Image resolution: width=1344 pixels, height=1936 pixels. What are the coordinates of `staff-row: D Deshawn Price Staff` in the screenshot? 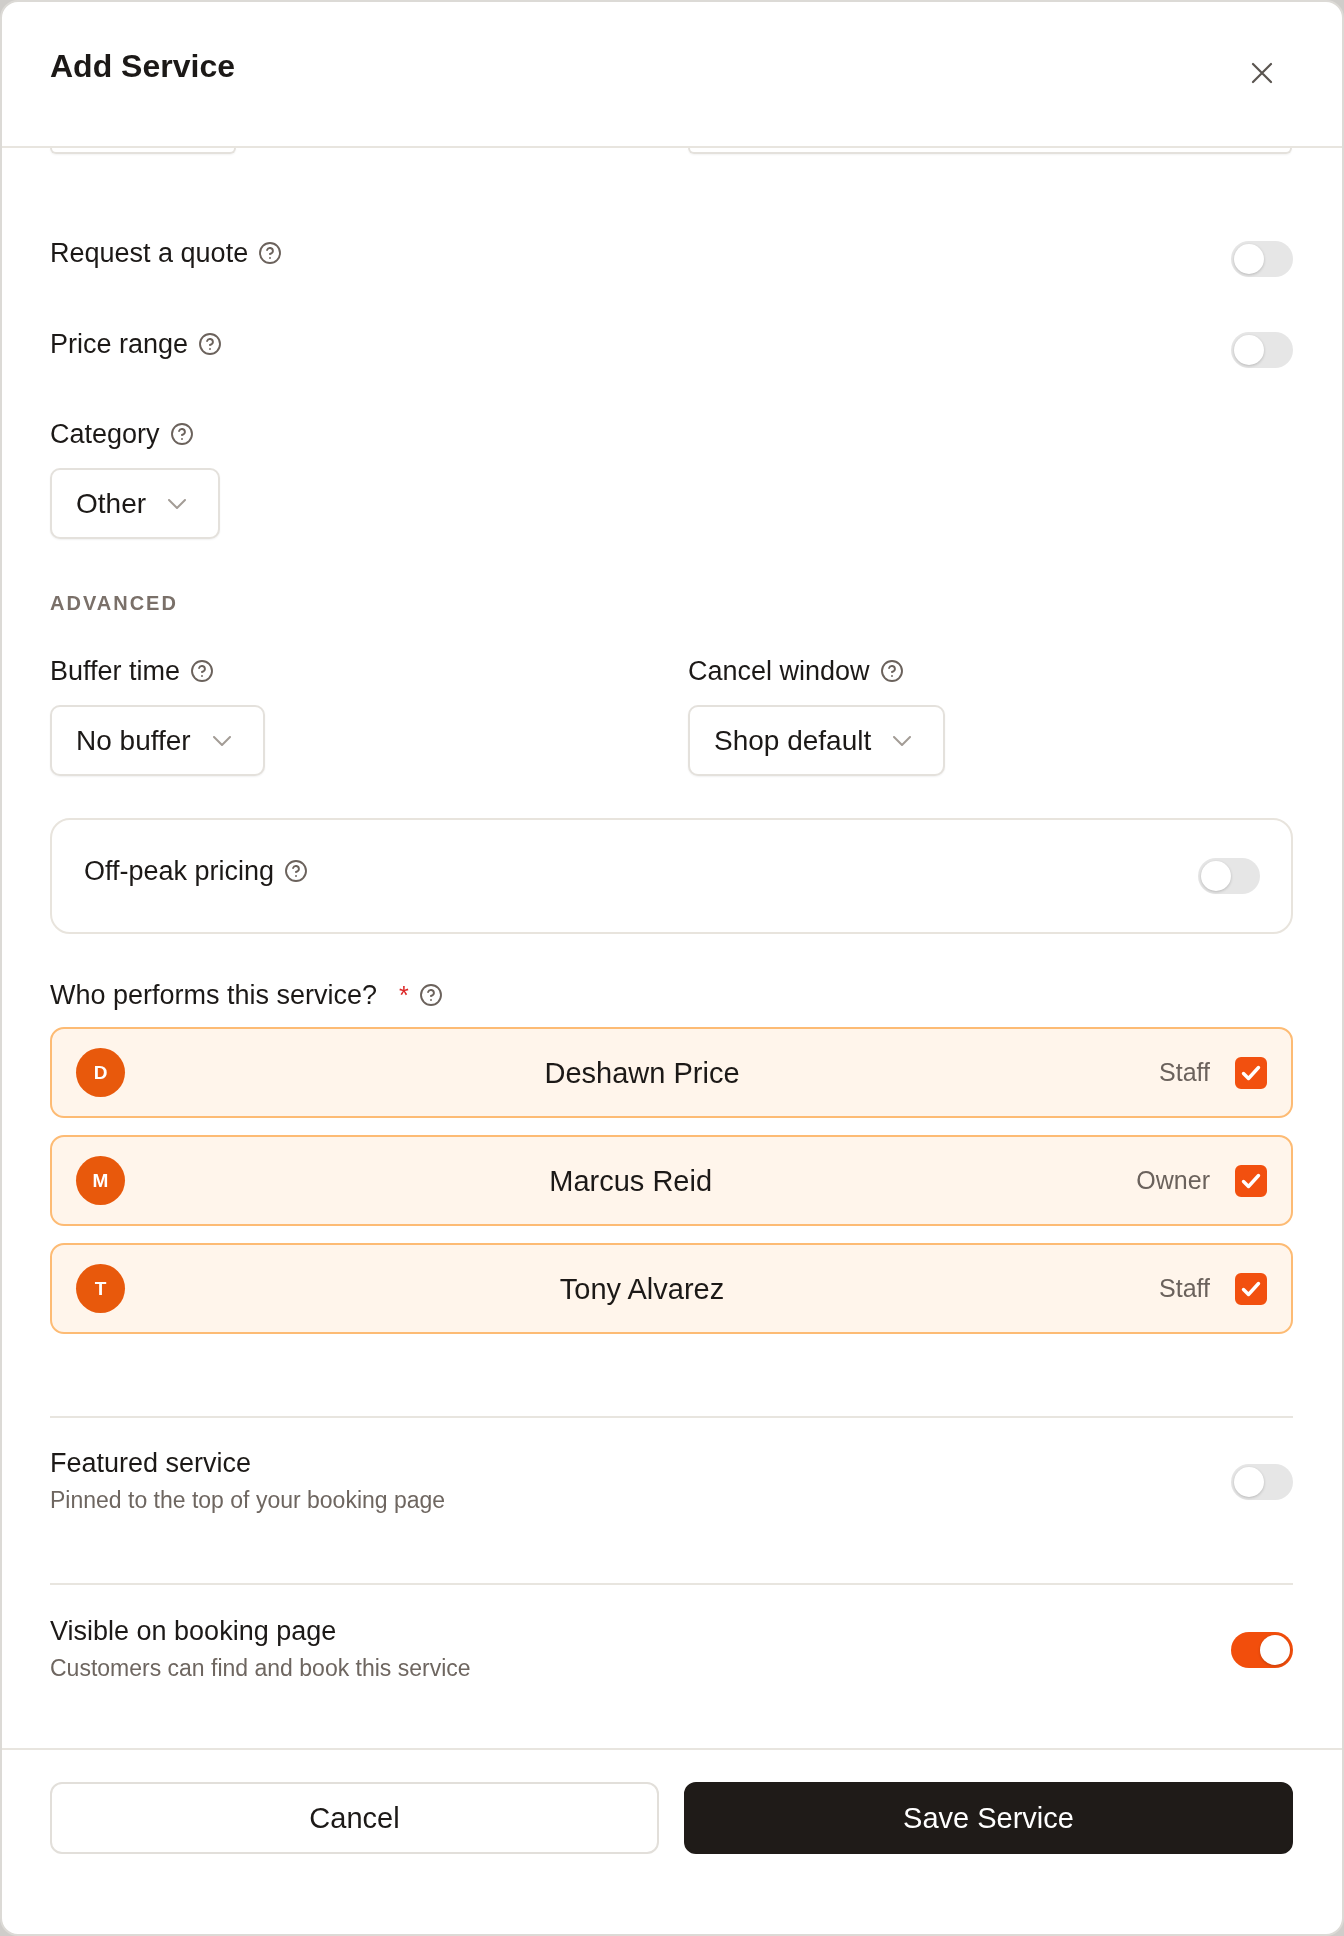 It's located at (671, 1072).